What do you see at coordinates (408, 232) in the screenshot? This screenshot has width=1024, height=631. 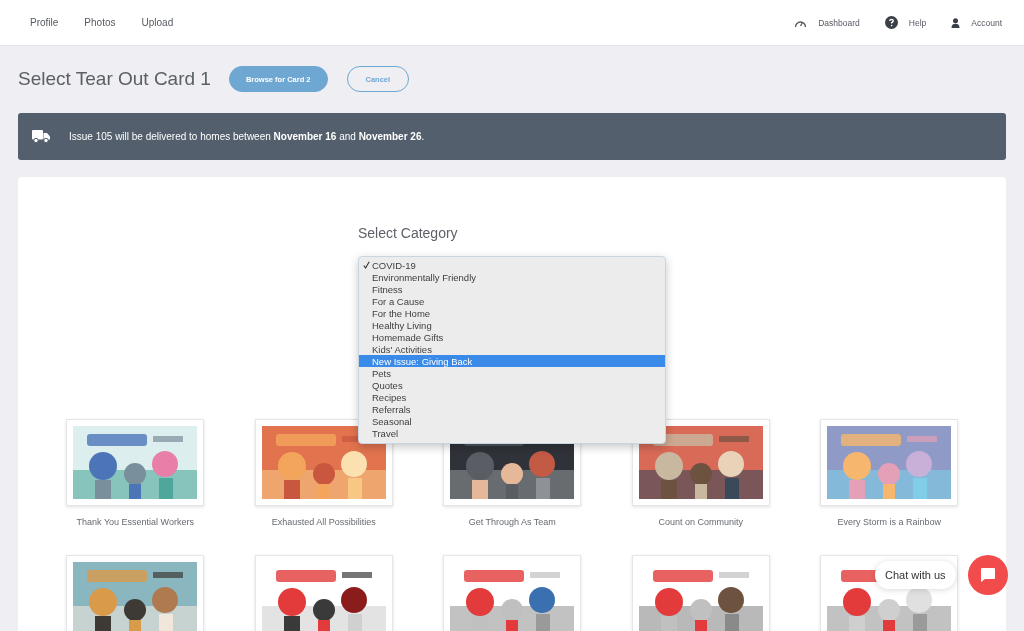 I see `section-heading: Select Category` at bounding box center [408, 232].